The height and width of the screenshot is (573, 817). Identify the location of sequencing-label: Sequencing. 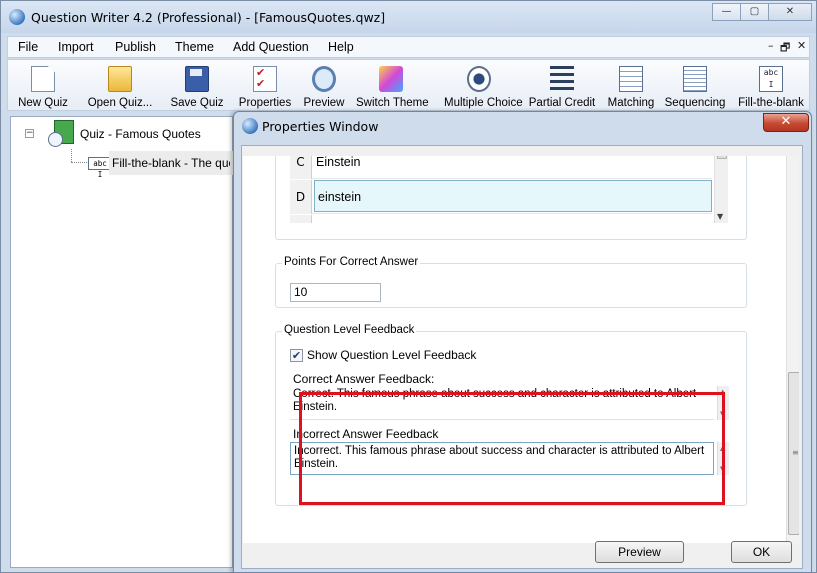
(695, 103).